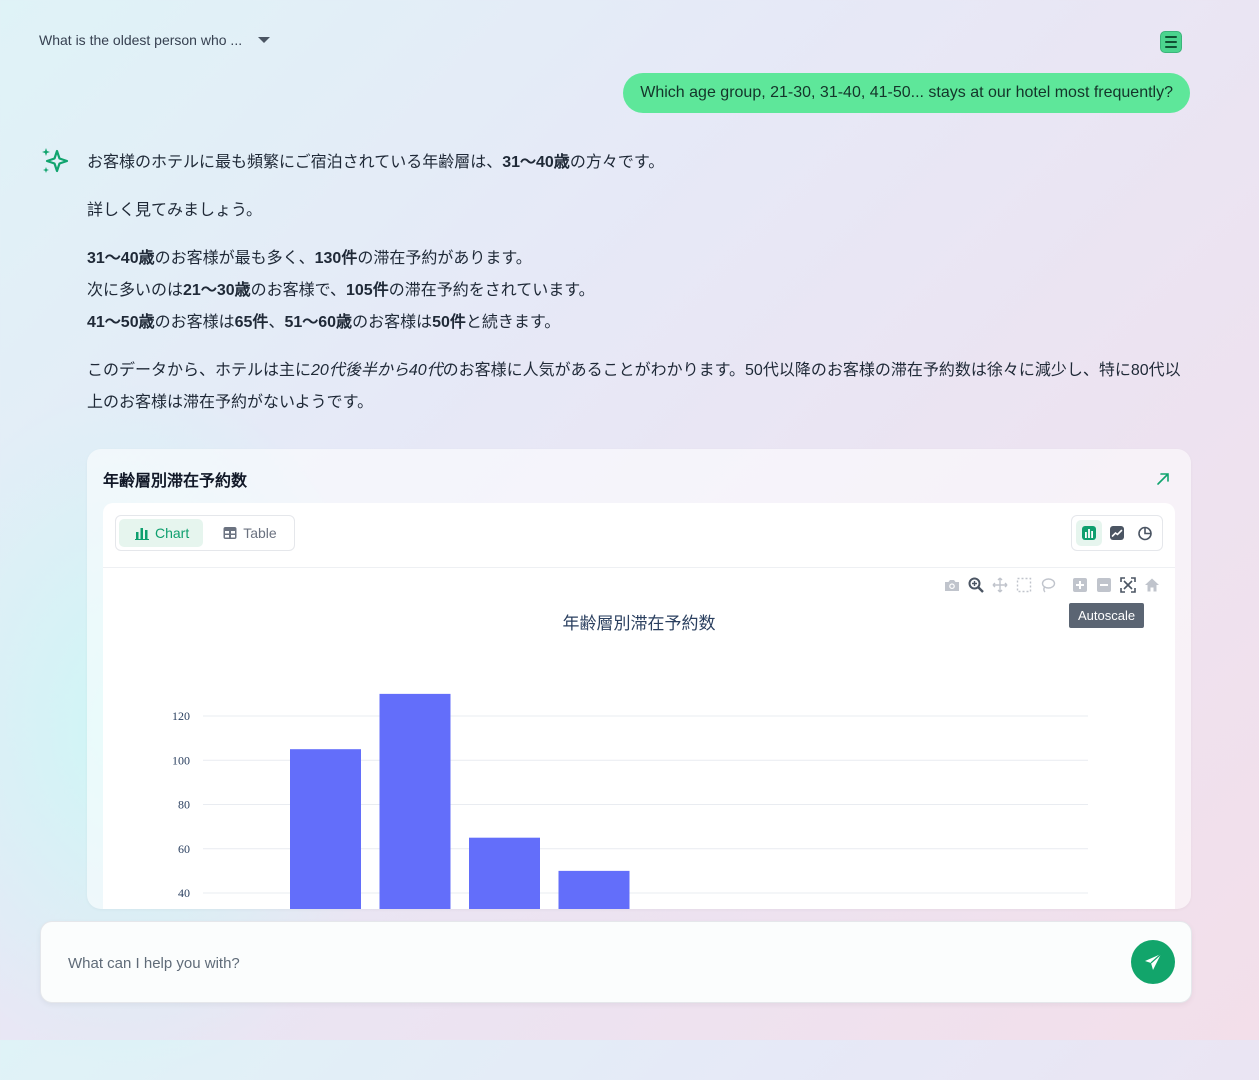 Image resolution: width=1259 pixels, height=1080 pixels. What do you see at coordinates (1107, 615) in the screenshot?
I see `autoscale-tooltip: Autoscale` at bounding box center [1107, 615].